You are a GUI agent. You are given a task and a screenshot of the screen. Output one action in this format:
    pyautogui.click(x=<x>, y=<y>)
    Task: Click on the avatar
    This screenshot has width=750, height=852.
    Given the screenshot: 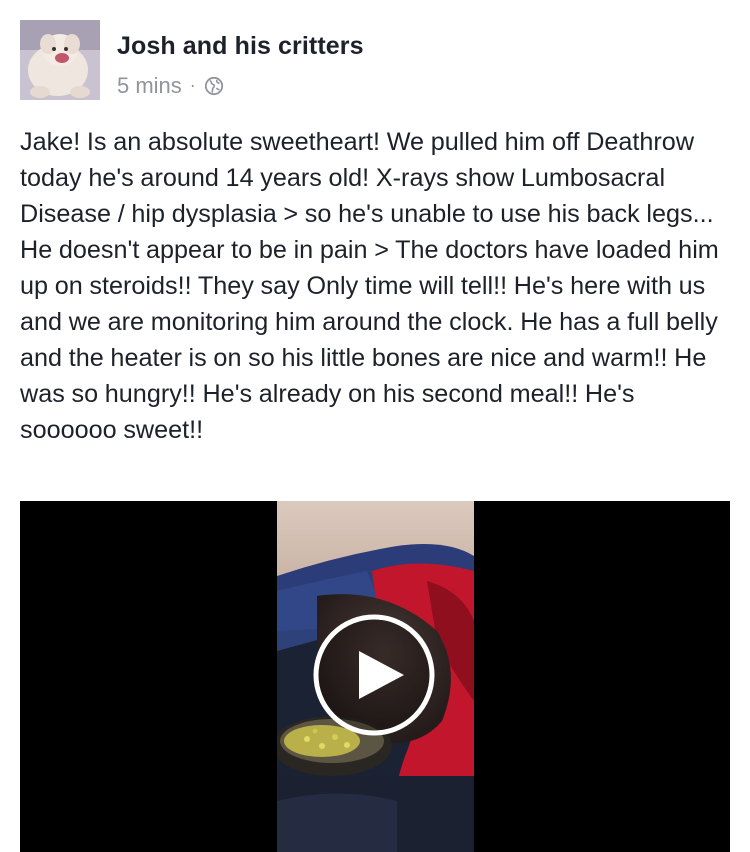 What is the action you would take?
    pyautogui.click(x=60, y=60)
    